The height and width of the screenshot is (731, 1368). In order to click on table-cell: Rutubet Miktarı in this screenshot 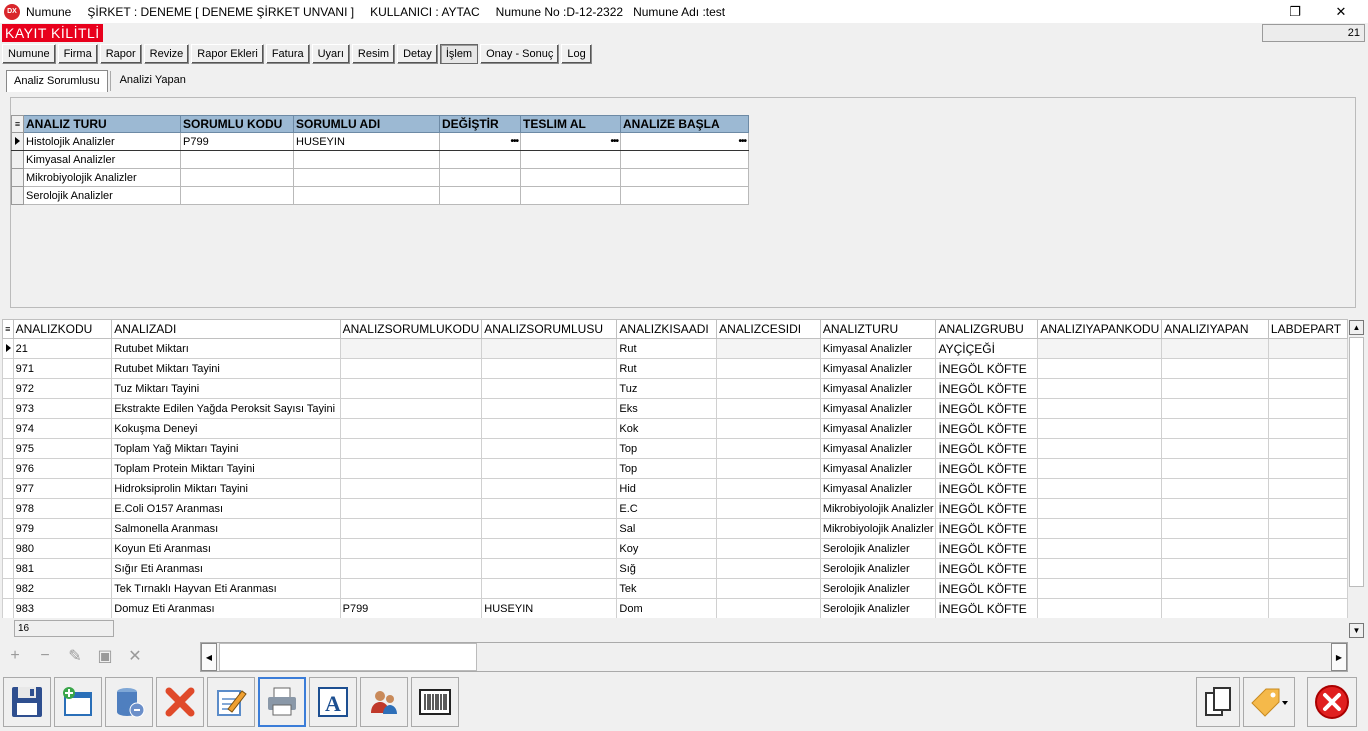, I will do `click(226, 348)`.